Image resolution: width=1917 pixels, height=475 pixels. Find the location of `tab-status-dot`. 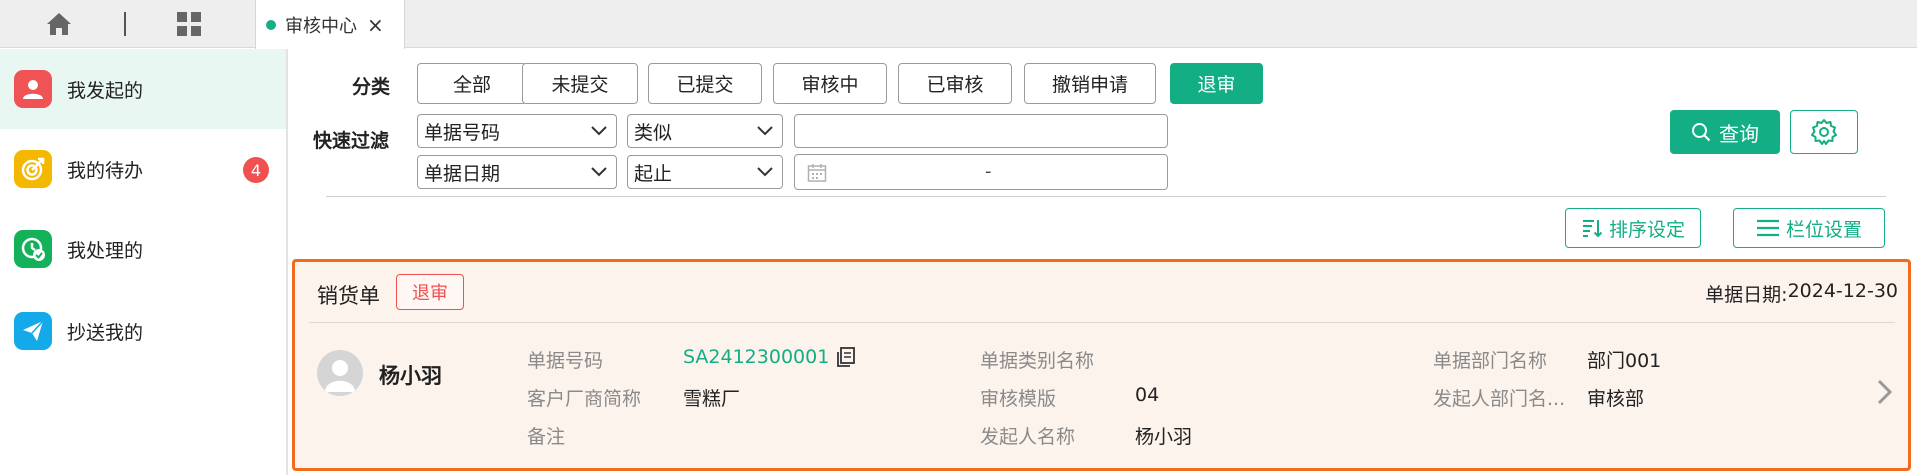

tab-status-dot is located at coordinates (271, 24).